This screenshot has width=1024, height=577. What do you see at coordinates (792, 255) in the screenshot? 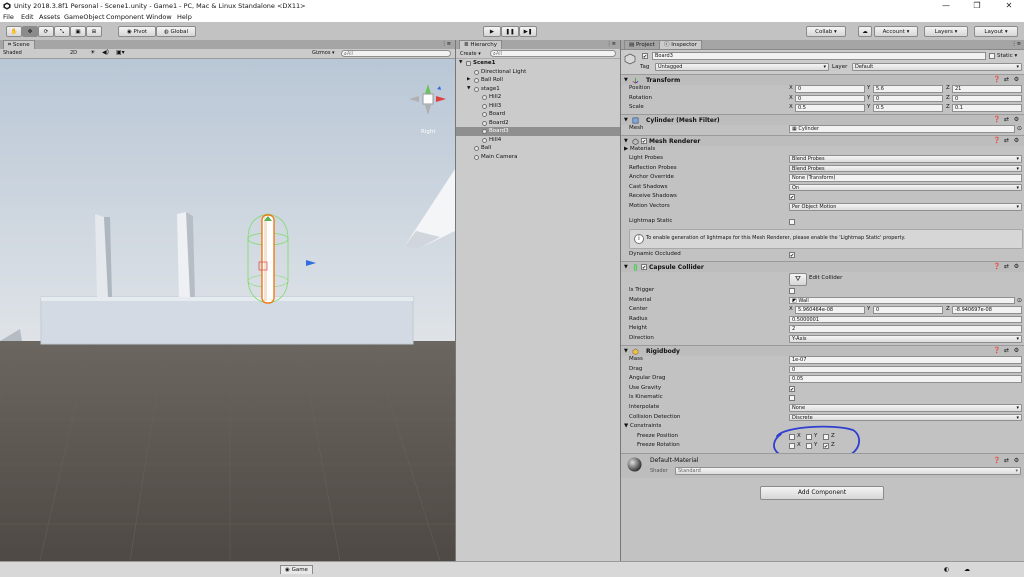
I see `dynamic-occluded-checkbox` at bounding box center [792, 255].